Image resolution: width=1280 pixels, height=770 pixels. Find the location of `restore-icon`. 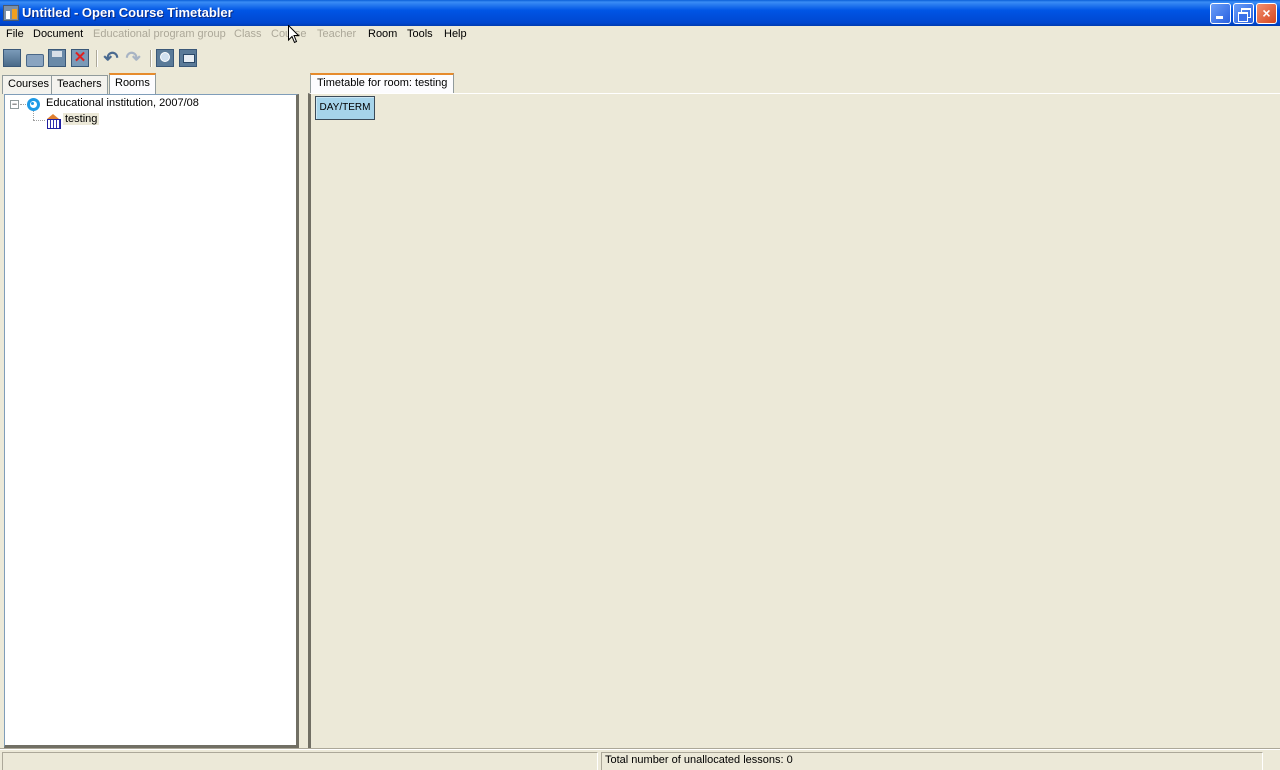

restore-icon is located at coordinates (1243, 13).